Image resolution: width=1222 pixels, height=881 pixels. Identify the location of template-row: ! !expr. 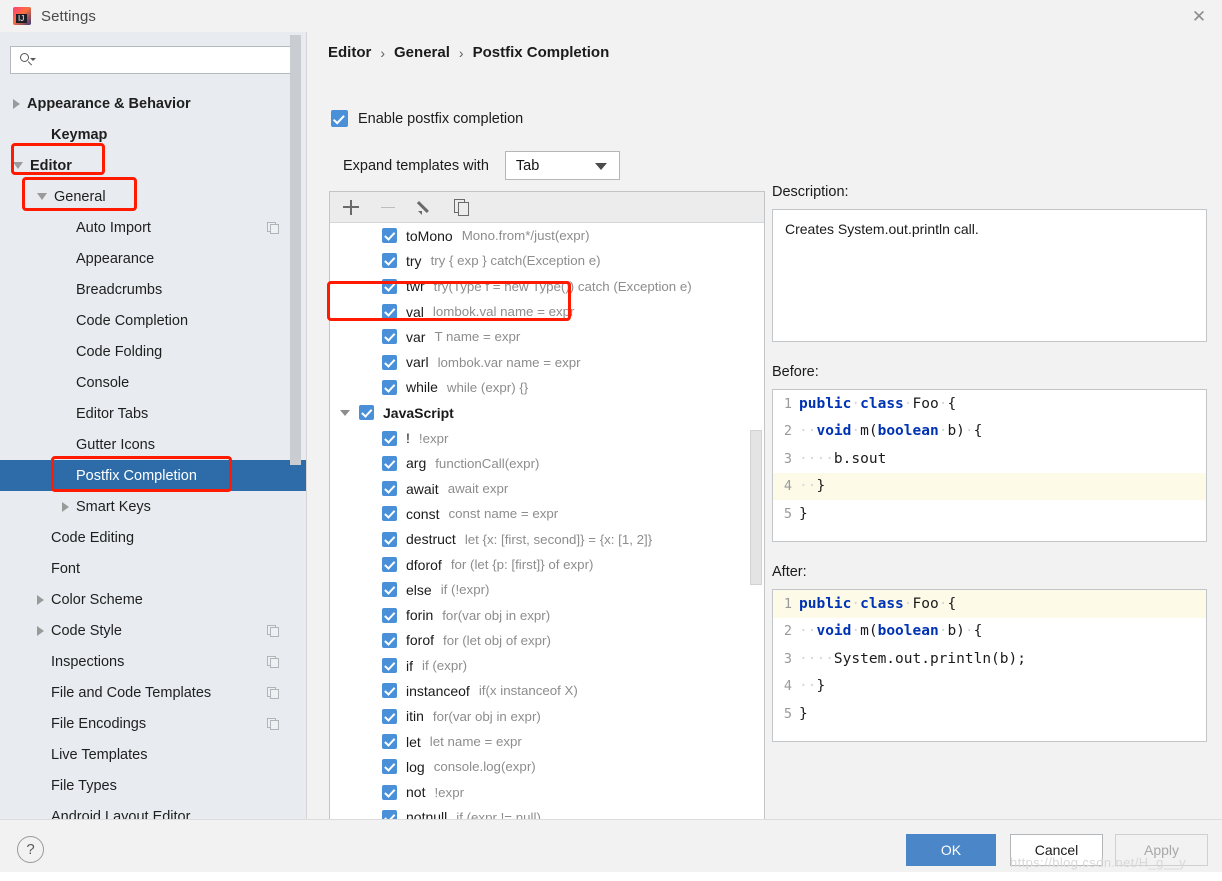
(547, 437).